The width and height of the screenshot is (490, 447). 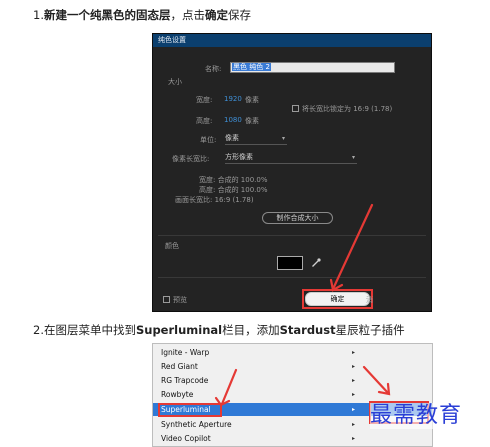 I want to click on arrow-to-superluminal, so click(x=229, y=387).